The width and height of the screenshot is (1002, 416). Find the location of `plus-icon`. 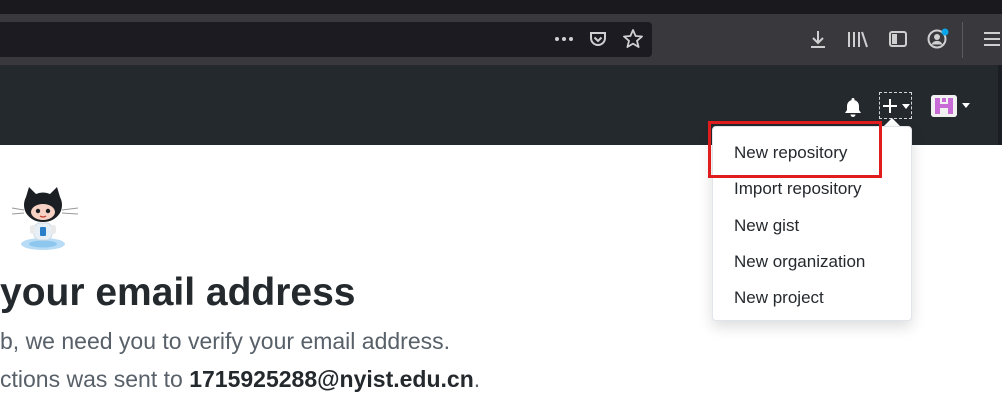

plus-icon is located at coordinates (890, 106).